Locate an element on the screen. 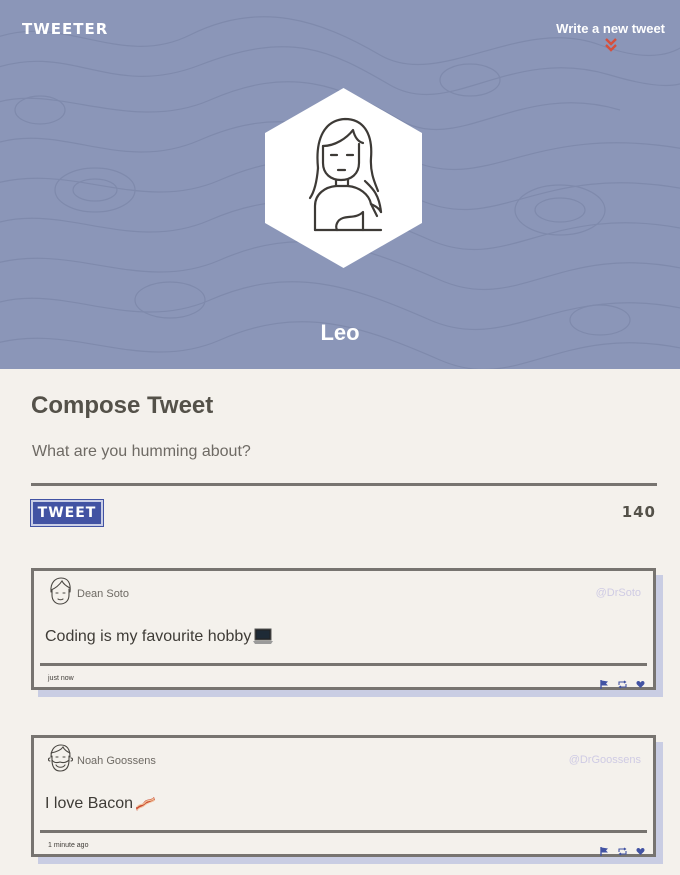 This screenshot has width=680, height=875. write-new-tweet-label: Write a new tweet is located at coordinates (610, 28).